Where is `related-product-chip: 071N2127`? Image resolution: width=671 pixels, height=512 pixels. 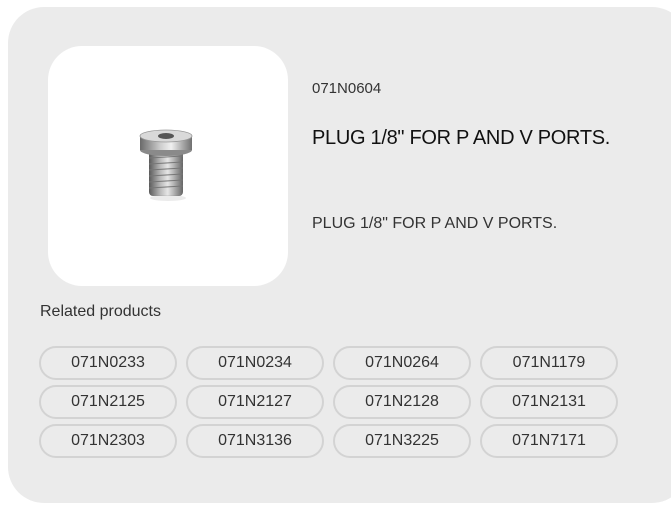 related-product-chip: 071N2127 is located at coordinates (255, 402).